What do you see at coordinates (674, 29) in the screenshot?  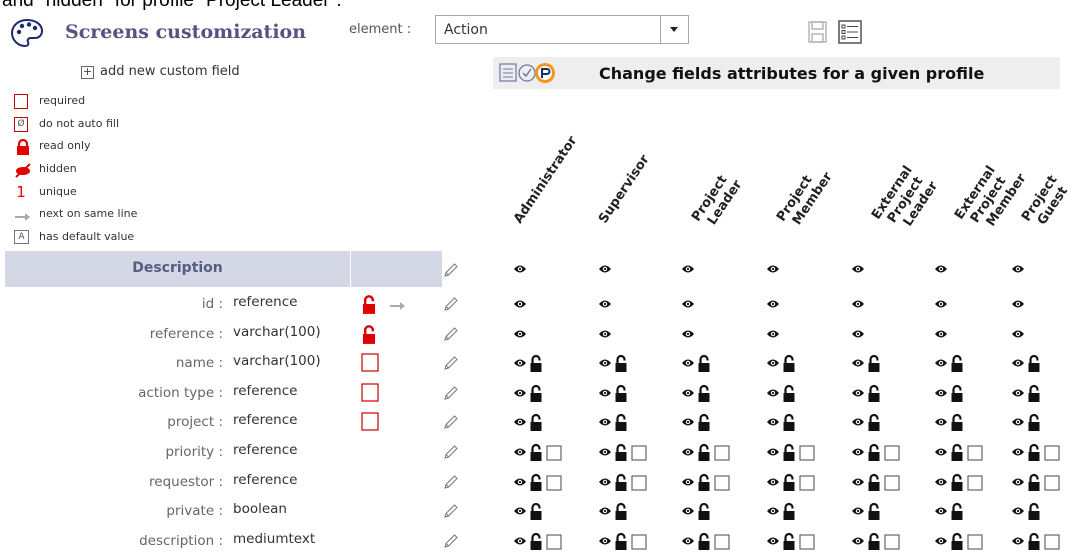 I see `chevron-down-icon` at bounding box center [674, 29].